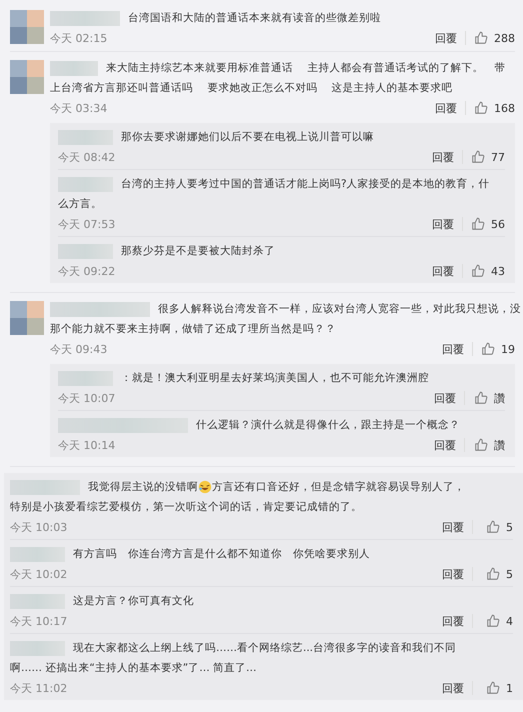  I want to click on comment-text: 么方言。, so click(80, 204).